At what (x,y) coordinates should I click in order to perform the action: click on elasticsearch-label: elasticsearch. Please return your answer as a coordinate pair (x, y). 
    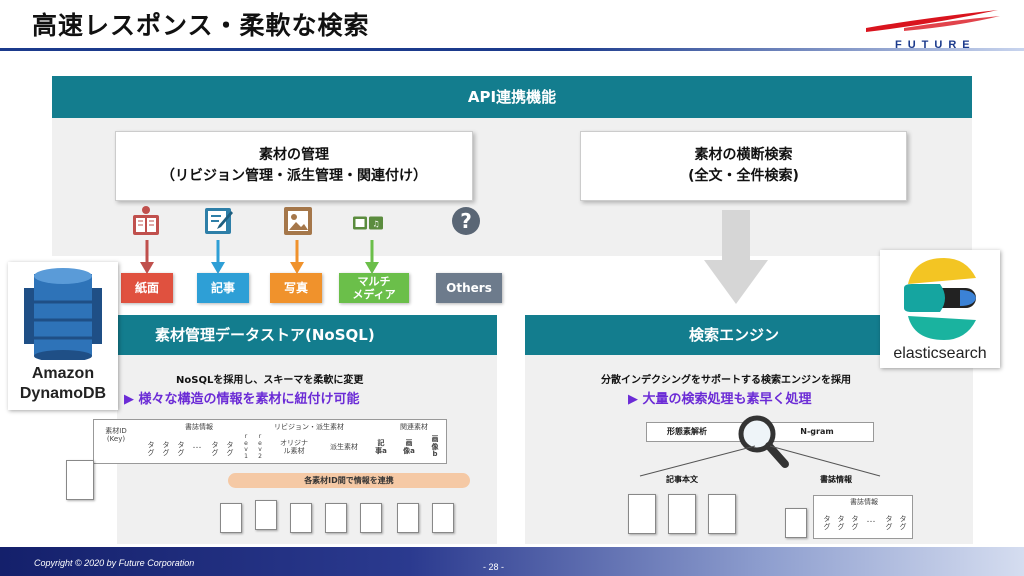
    Looking at the image, I should click on (940, 353).